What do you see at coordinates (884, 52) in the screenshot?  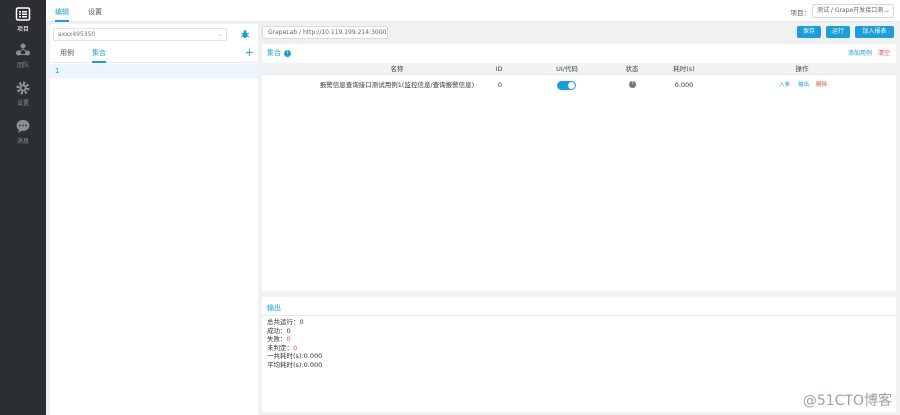 I see `clear-link: 清空` at bounding box center [884, 52].